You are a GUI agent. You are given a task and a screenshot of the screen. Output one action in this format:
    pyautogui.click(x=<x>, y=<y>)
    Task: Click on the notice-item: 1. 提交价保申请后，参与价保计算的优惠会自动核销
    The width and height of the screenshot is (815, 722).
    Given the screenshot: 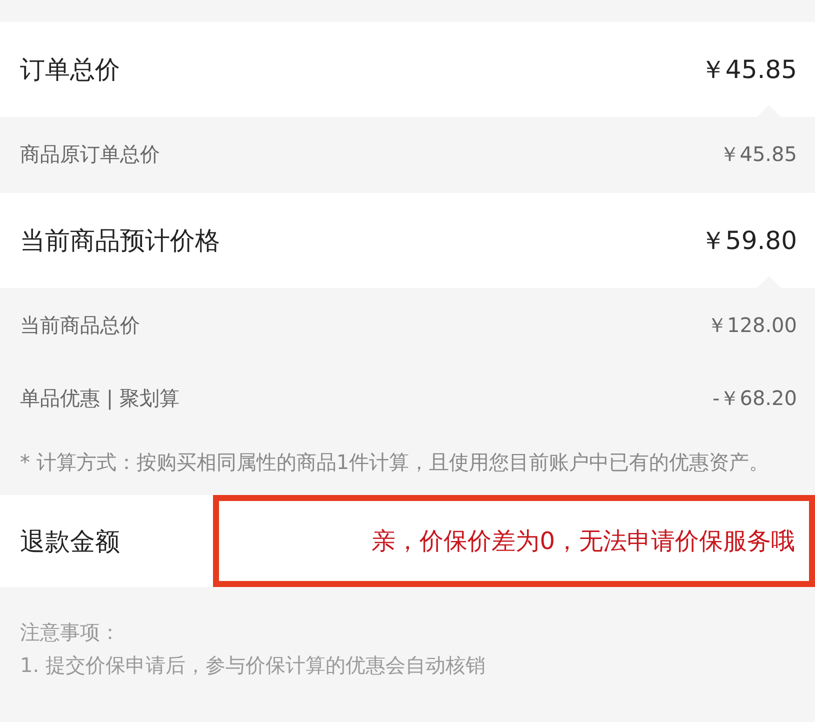 What is the action you would take?
    pyautogui.click(x=253, y=665)
    